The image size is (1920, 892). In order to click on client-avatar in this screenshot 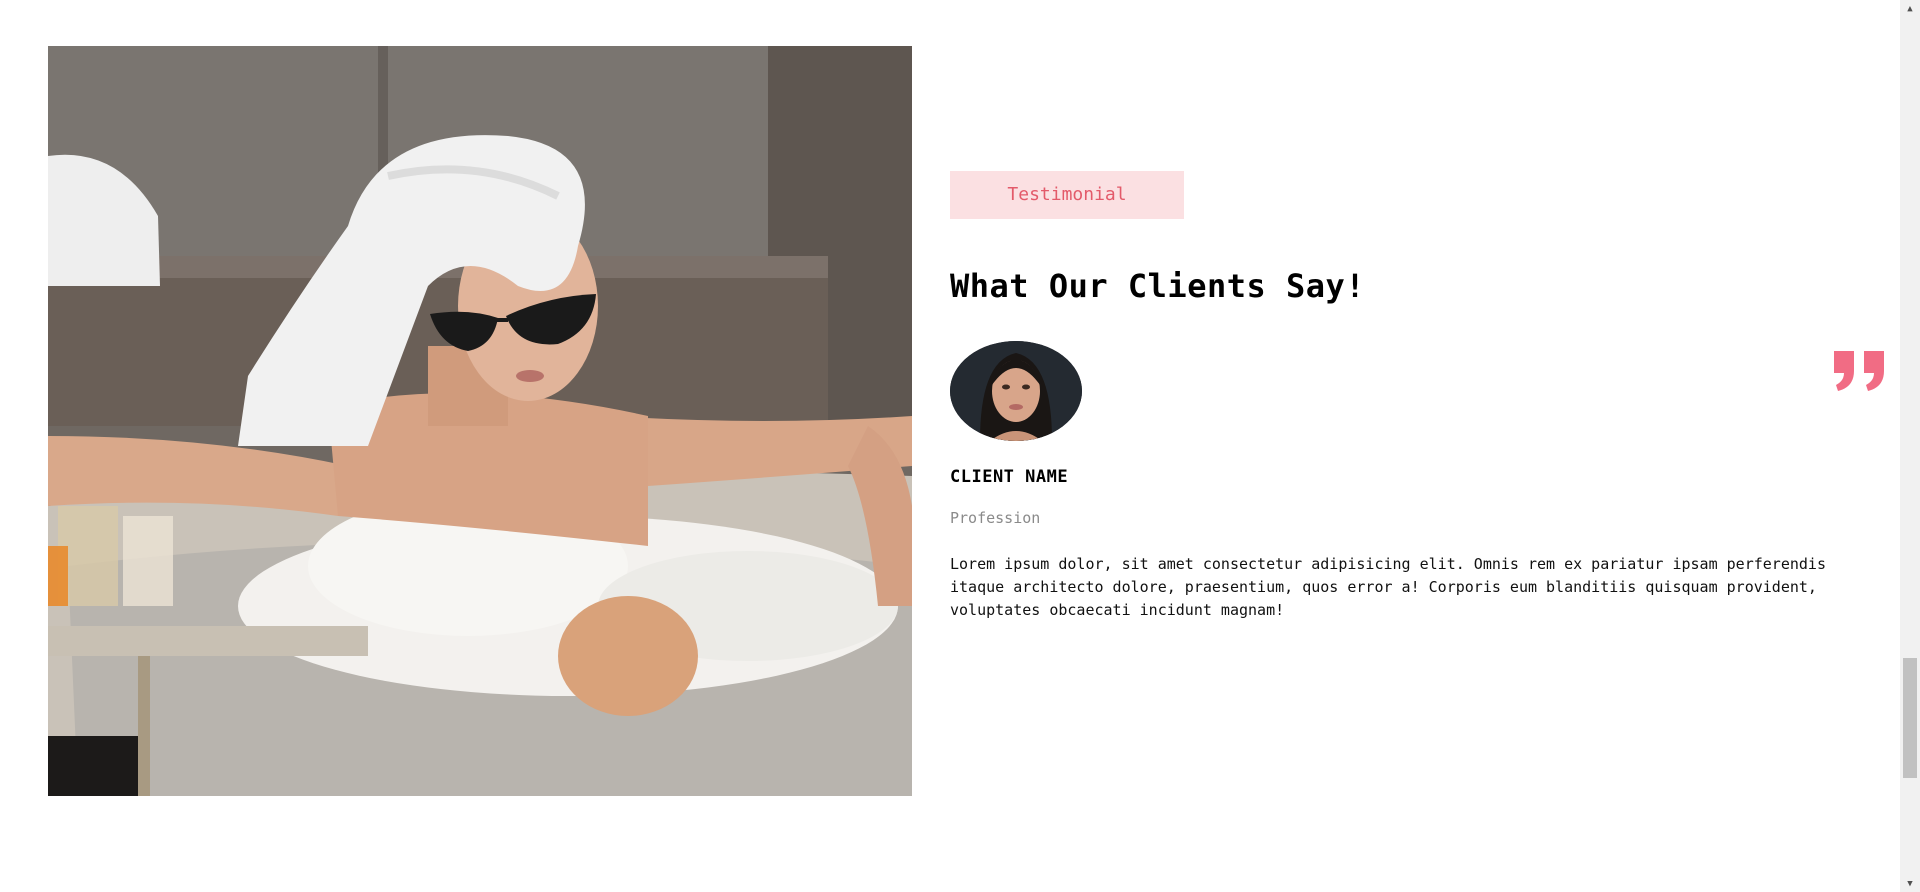, I will do `click(1016, 391)`.